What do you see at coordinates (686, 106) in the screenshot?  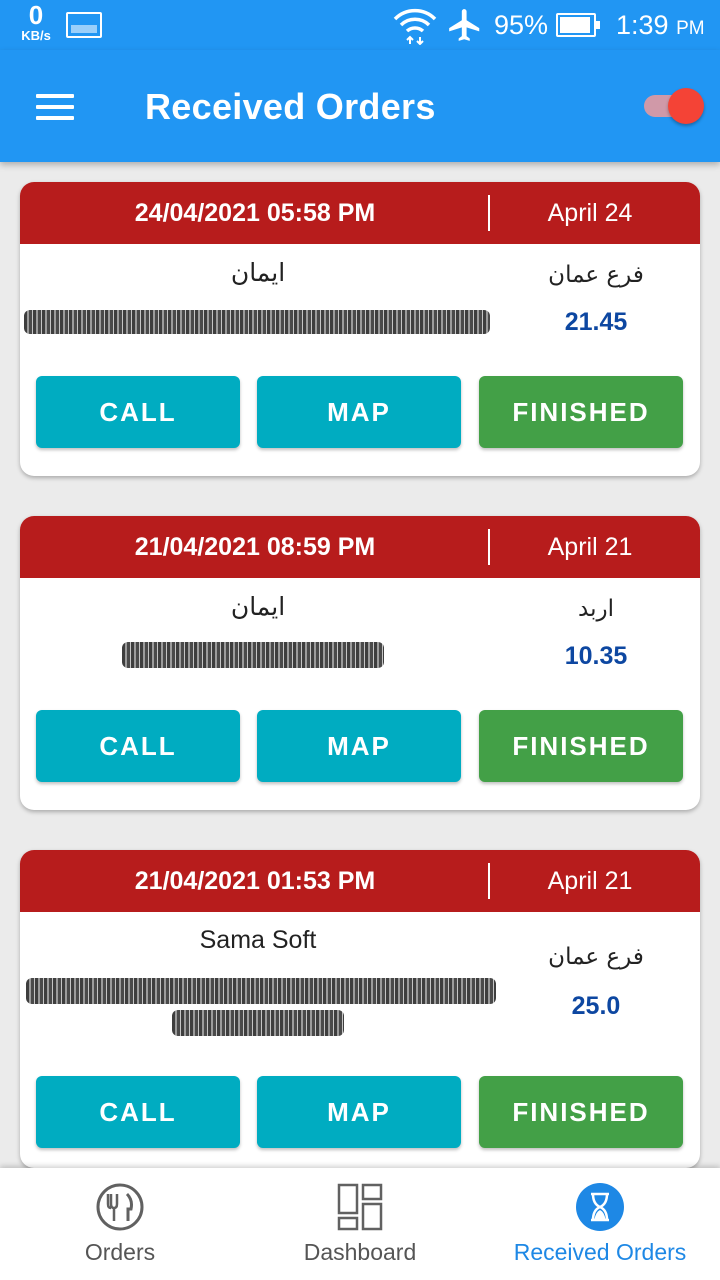 I see `toggle-thumb` at bounding box center [686, 106].